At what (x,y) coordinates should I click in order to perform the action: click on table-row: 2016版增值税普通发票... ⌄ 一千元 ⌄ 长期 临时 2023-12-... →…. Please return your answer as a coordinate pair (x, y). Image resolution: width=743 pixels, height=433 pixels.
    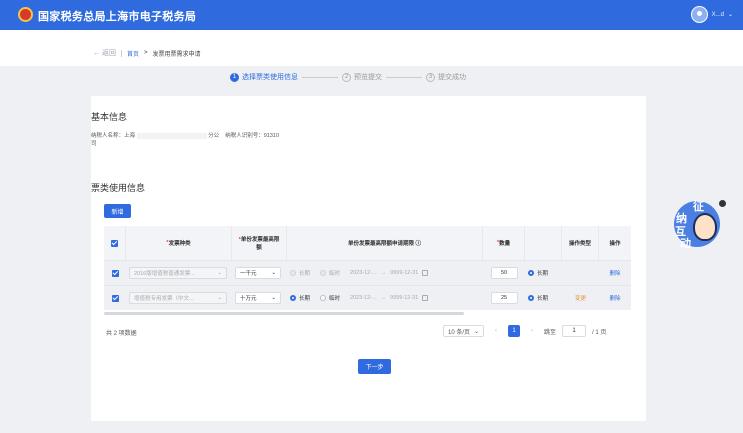
    Looking at the image, I should click on (367, 272).